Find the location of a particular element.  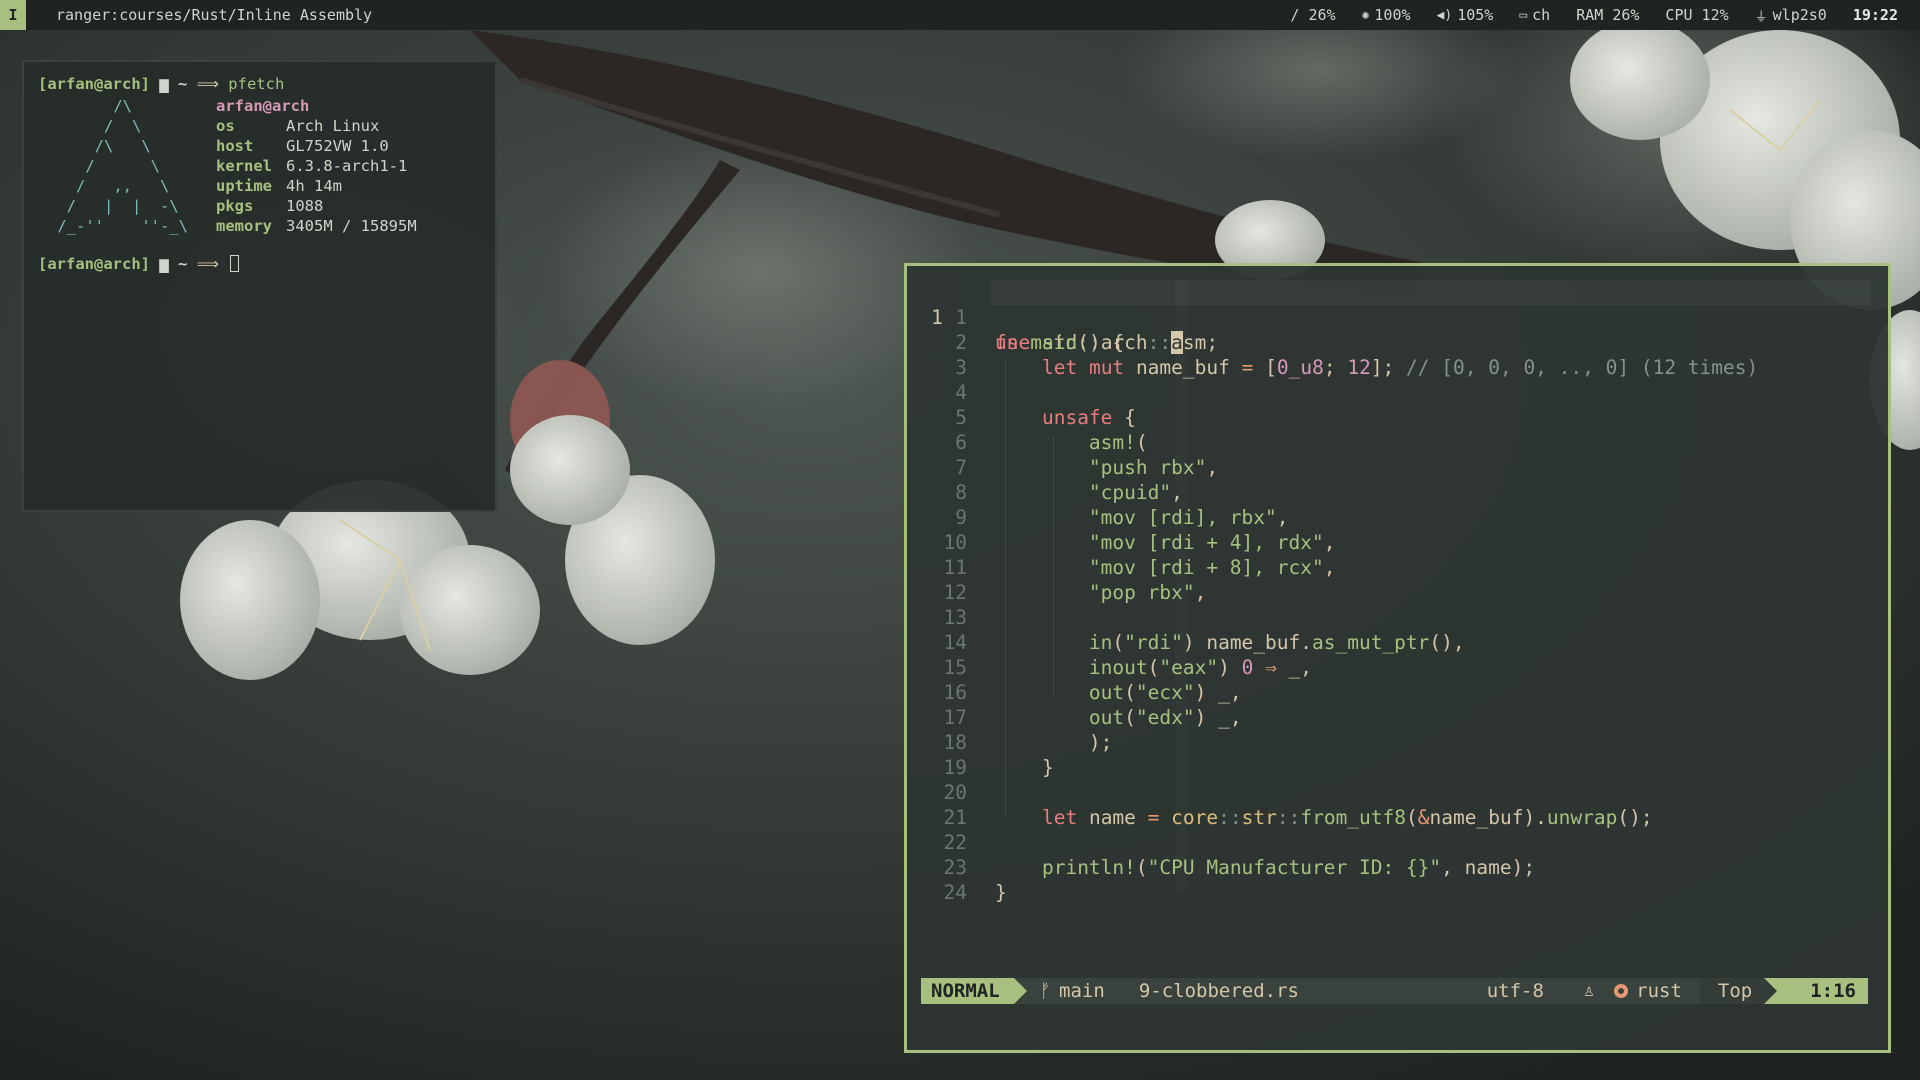

fetch-value: 1088 is located at coordinates (305, 206).